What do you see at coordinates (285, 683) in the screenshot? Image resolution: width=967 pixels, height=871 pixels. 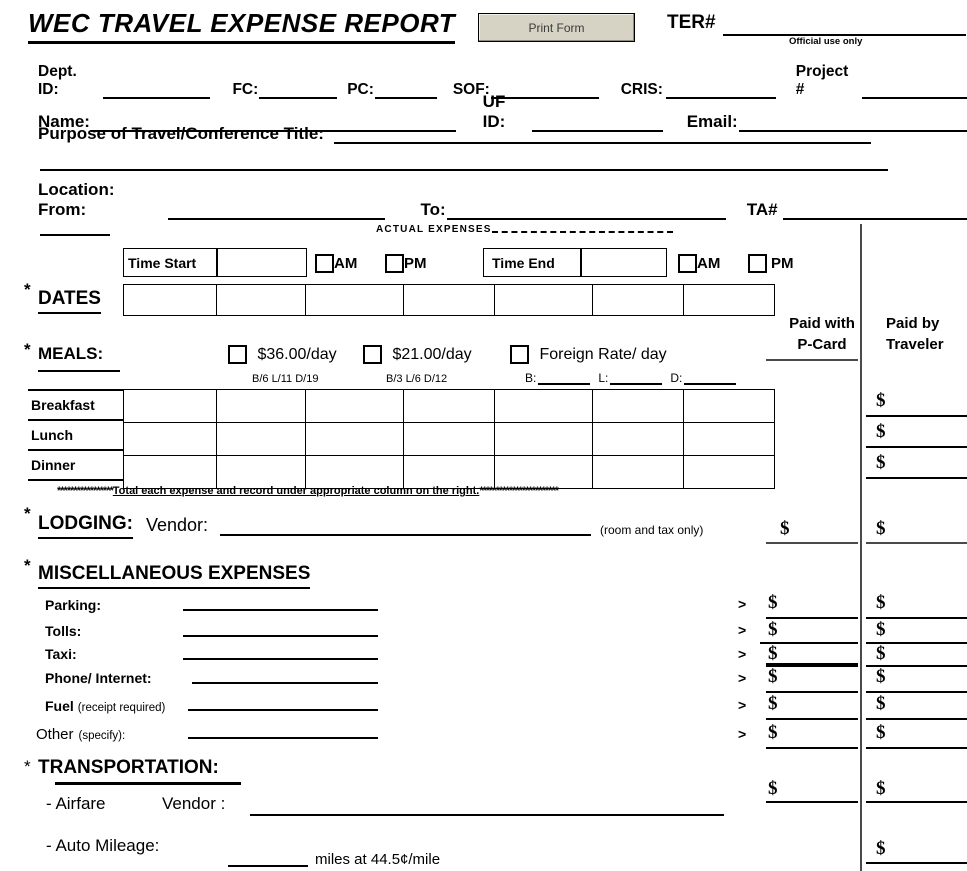 I see `misc-input-phone-internet` at bounding box center [285, 683].